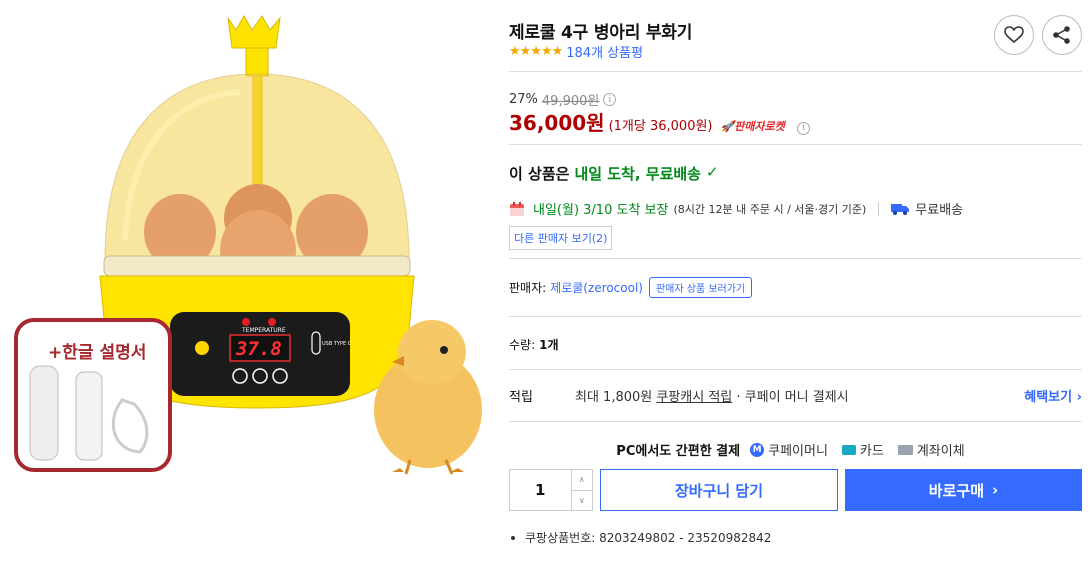 The height and width of the screenshot is (561, 1090). I want to click on view-benefits-link: 혜택보기 ›, so click(1053, 395).